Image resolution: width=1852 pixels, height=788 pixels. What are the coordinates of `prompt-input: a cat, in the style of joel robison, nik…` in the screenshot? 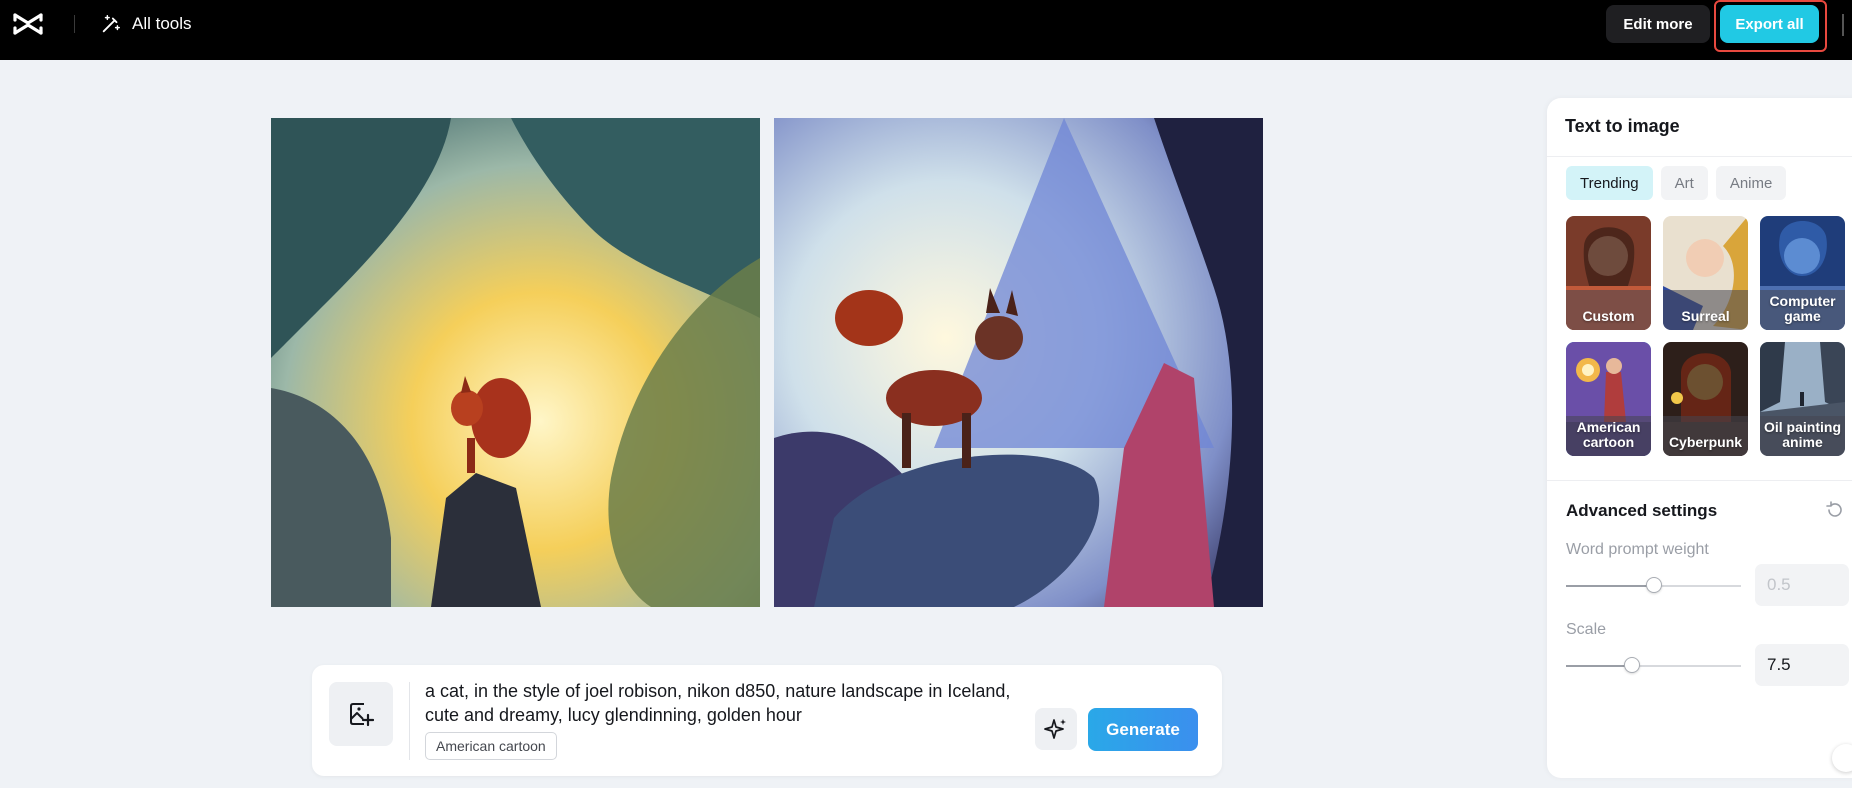 It's located at (725, 703).